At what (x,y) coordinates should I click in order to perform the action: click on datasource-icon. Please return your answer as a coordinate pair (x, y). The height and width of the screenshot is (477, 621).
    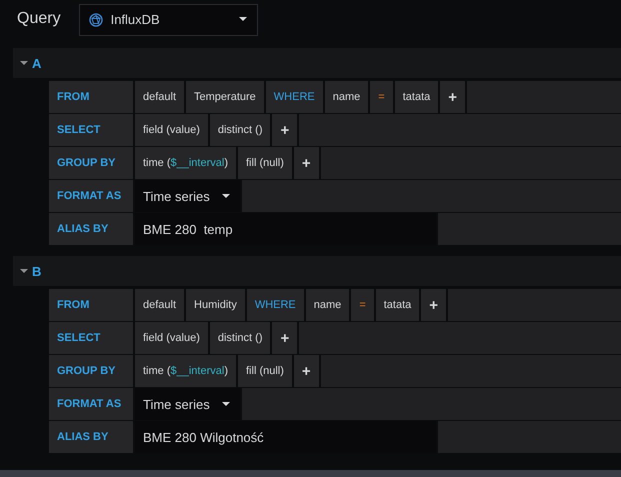
    Looking at the image, I should click on (95, 19).